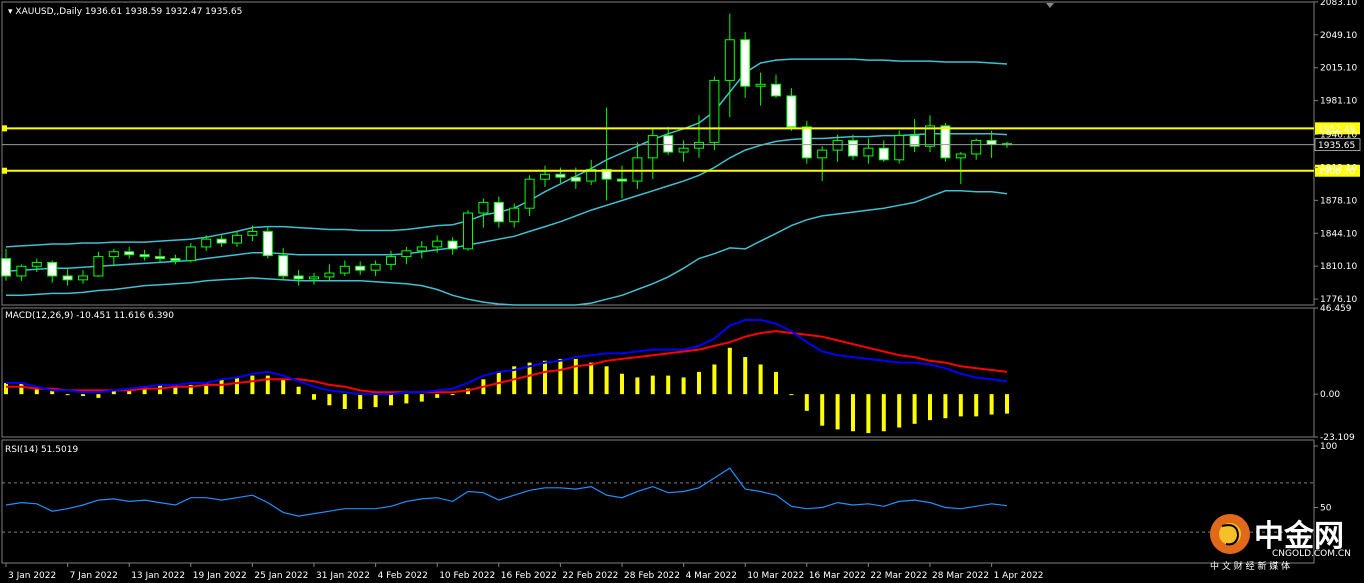 The height and width of the screenshot is (583, 1364). I want to click on date-tick-label: 25 Jan 2022, so click(281, 576).